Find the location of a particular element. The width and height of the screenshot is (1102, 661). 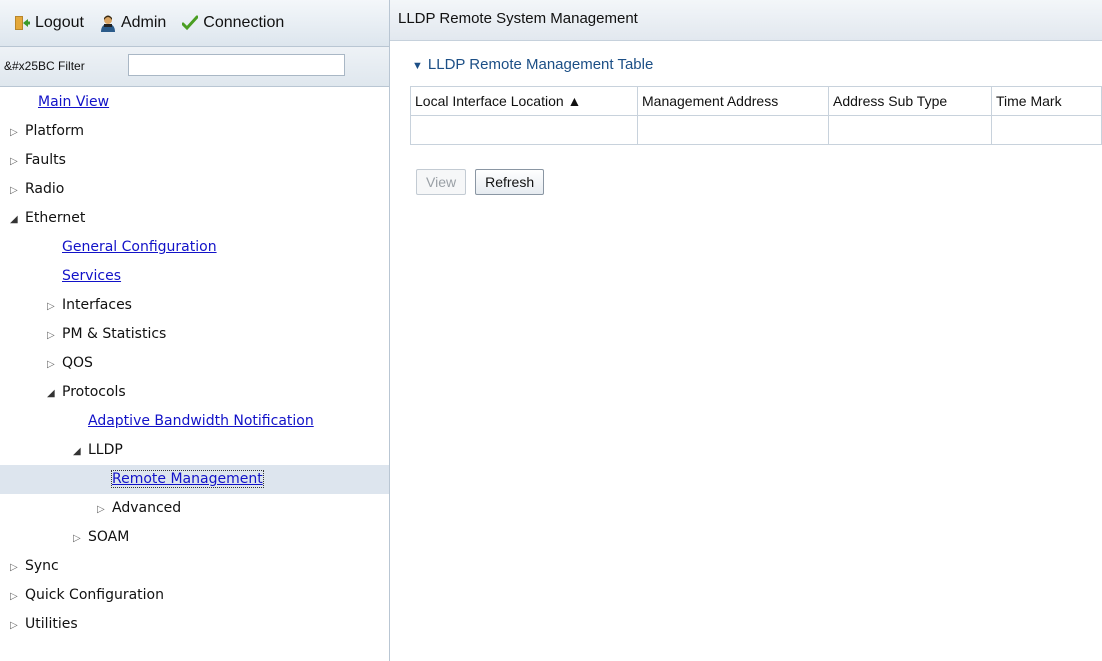

tree-label-advanced: Advanced is located at coordinates (147, 508).